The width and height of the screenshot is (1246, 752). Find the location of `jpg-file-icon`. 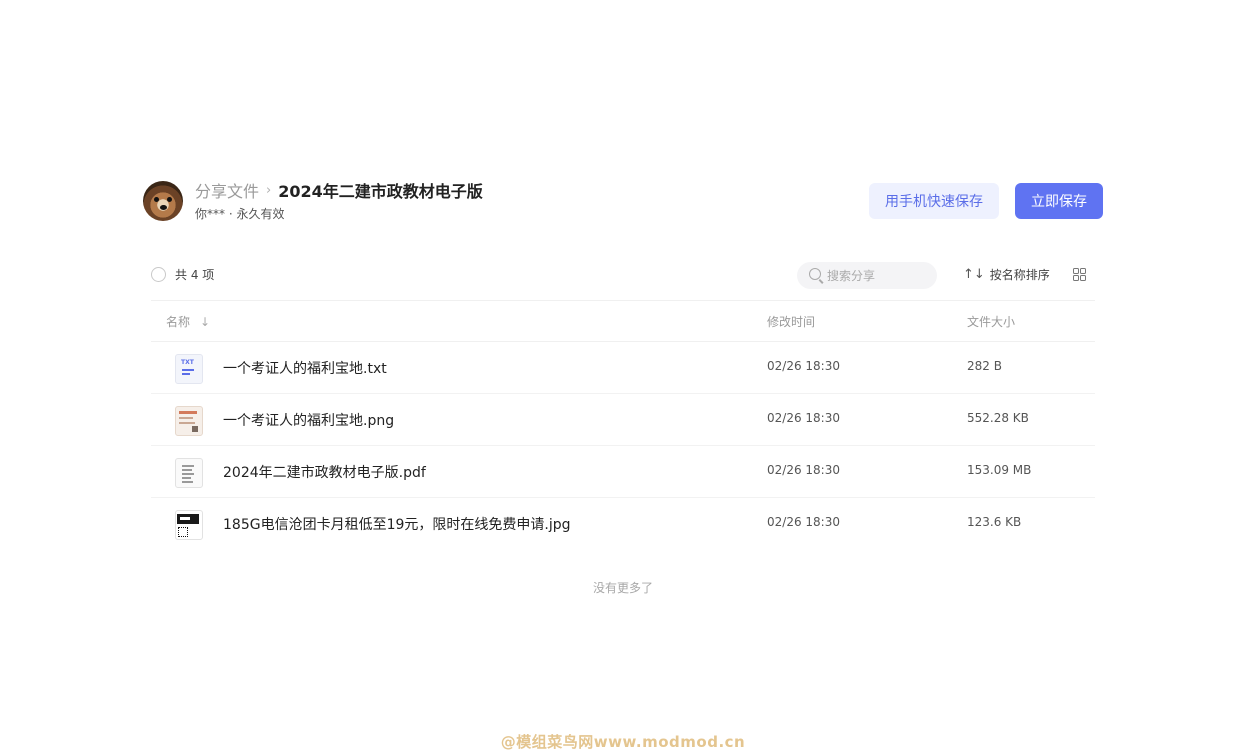

jpg-file-icon is located at coordinates (189, 525).